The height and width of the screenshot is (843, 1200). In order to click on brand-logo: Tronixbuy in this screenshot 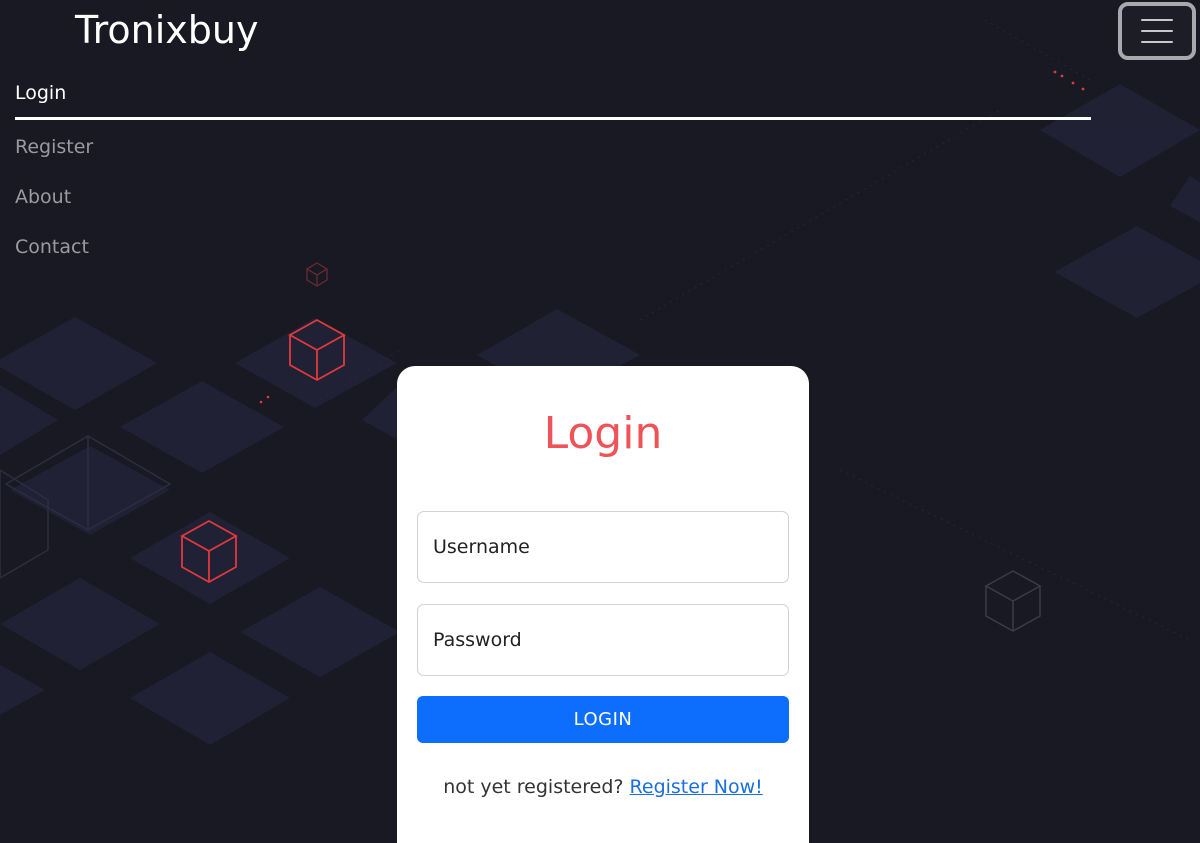, I will do `click(167, 30)`.